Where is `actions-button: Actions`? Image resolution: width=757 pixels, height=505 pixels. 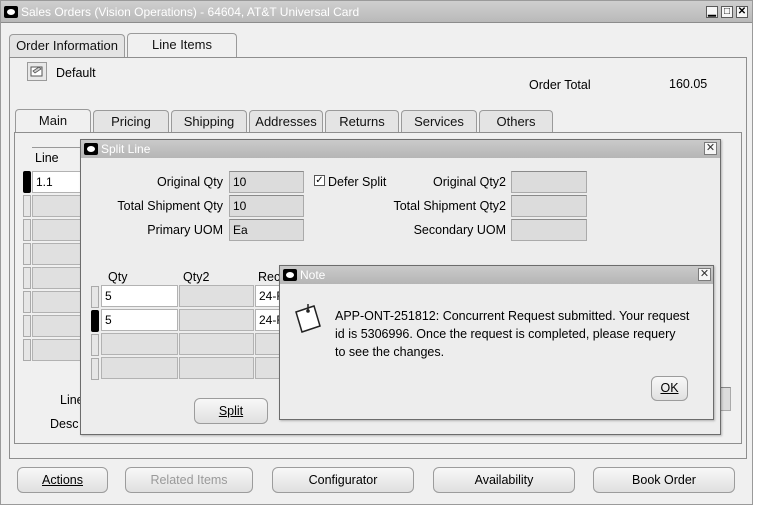
actions-button: Actions is located at coordinates (62, 480).